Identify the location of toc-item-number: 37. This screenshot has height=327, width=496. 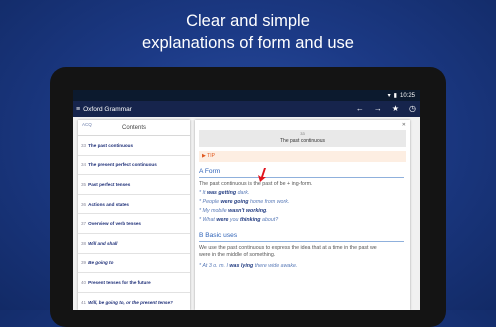
(84, 224).